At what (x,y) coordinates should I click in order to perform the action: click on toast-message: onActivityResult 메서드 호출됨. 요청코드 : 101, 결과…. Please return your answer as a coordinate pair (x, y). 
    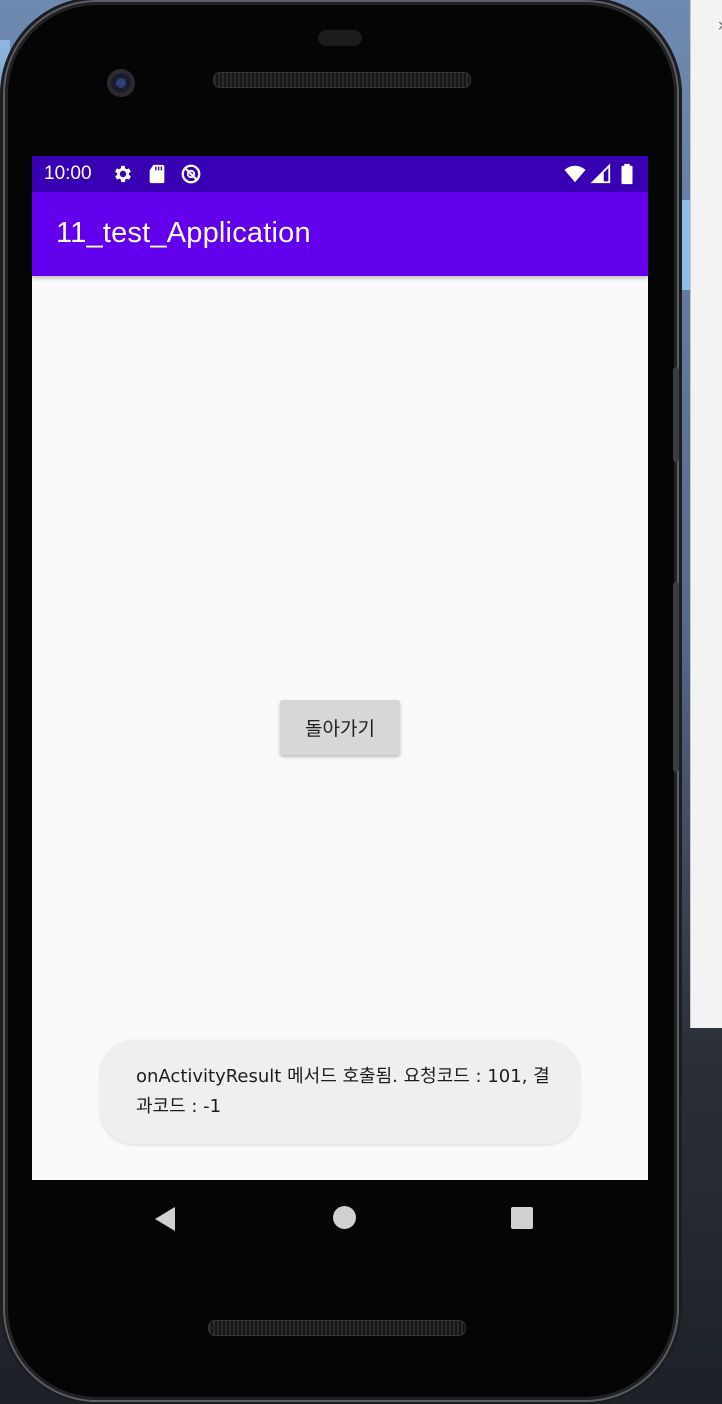
    Looking at the image, I should click on (340, 1092).